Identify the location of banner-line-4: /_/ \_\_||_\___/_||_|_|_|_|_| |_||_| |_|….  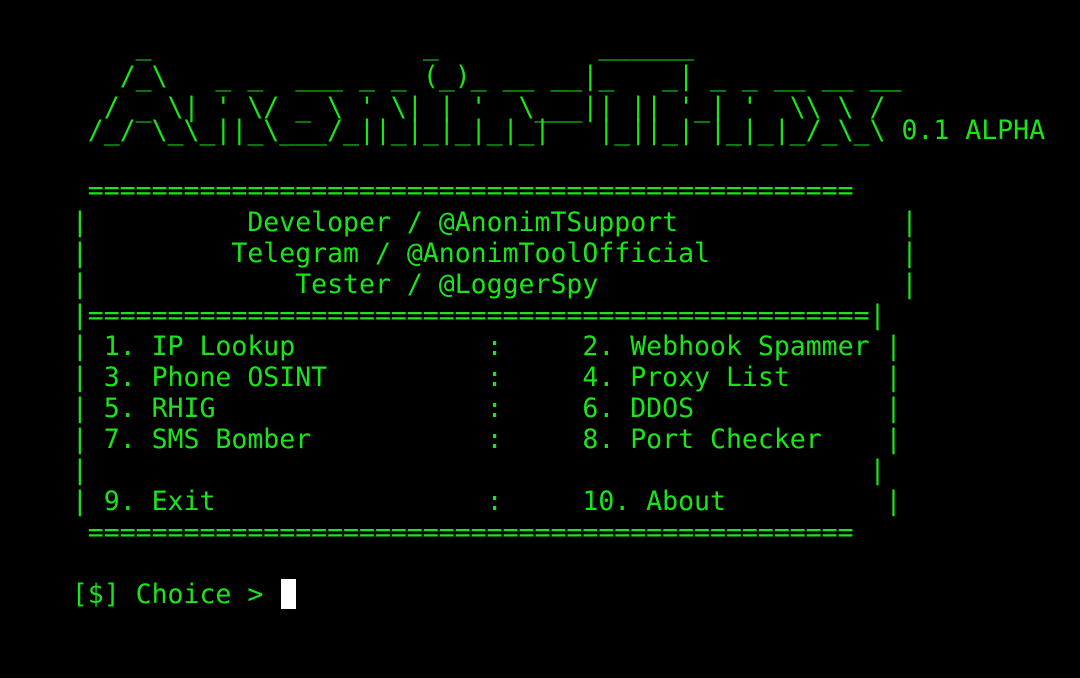
(558, 130).